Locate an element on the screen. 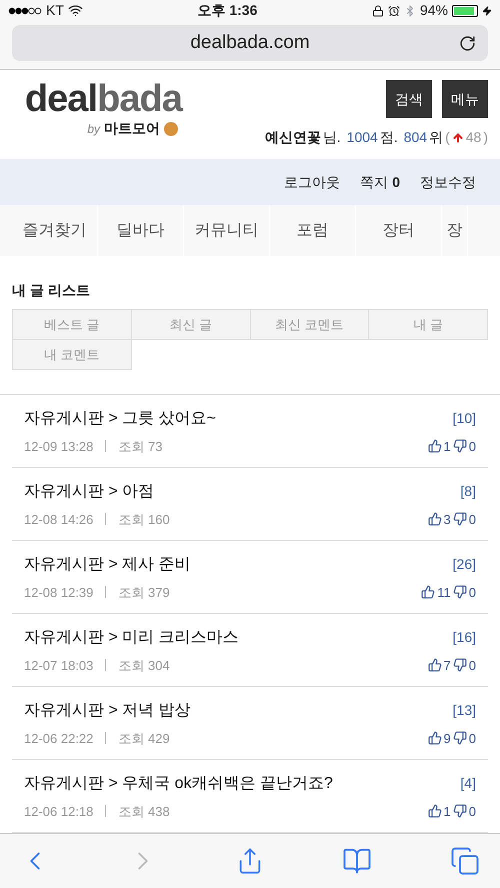 Image resolution: width=500 pixels, height=888 pixels. logo-by-text: by is located at coordinates (93, 129).